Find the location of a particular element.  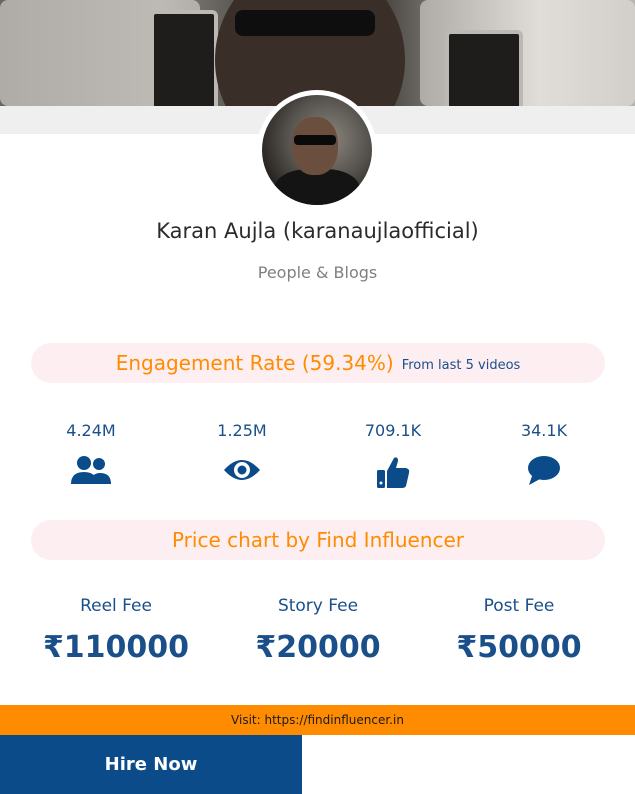

stat-likes: 709.1K is located at coordinates (393, 455).